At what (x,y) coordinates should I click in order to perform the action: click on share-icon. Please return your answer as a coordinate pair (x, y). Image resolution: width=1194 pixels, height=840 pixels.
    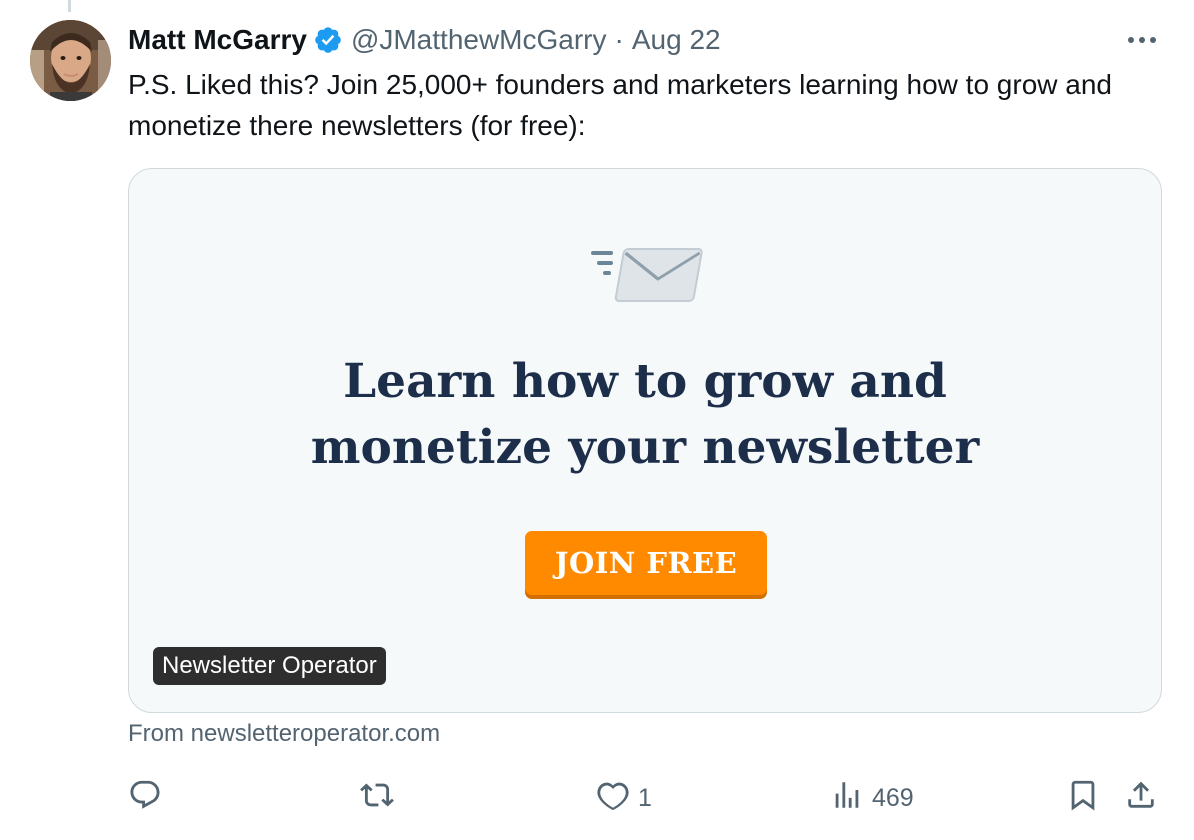
    Looking at the image, I should click on (1141, 798).